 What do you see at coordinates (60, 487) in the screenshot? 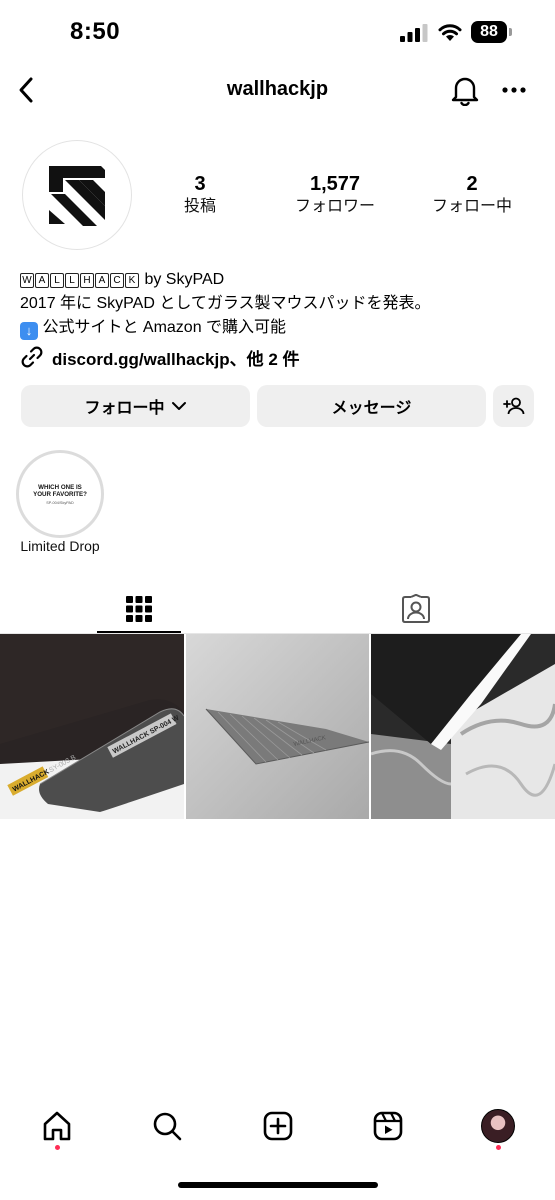
I see `highlight-cover-line-1: WHICH ONE IS` at bounding box center [60, 487].